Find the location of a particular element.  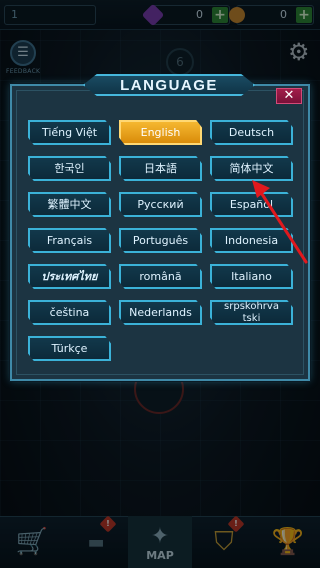

language-option-traditional-chinese: 繁體中文 is located at coordinates (69, 204).